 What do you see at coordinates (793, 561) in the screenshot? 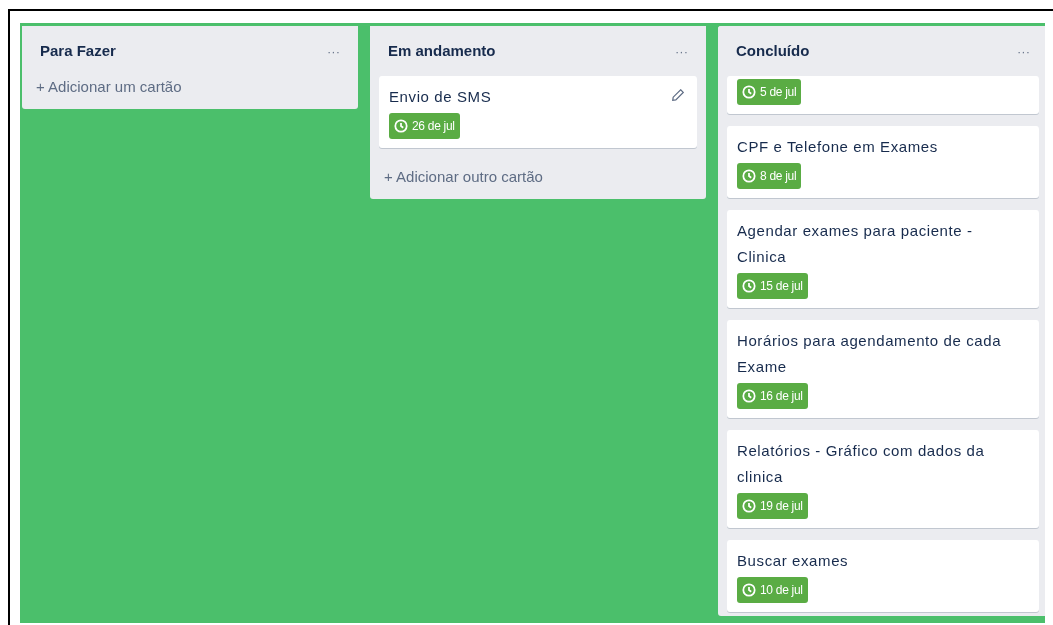
I see `card-title: Buscar exames` at bounding box center [793, 561].